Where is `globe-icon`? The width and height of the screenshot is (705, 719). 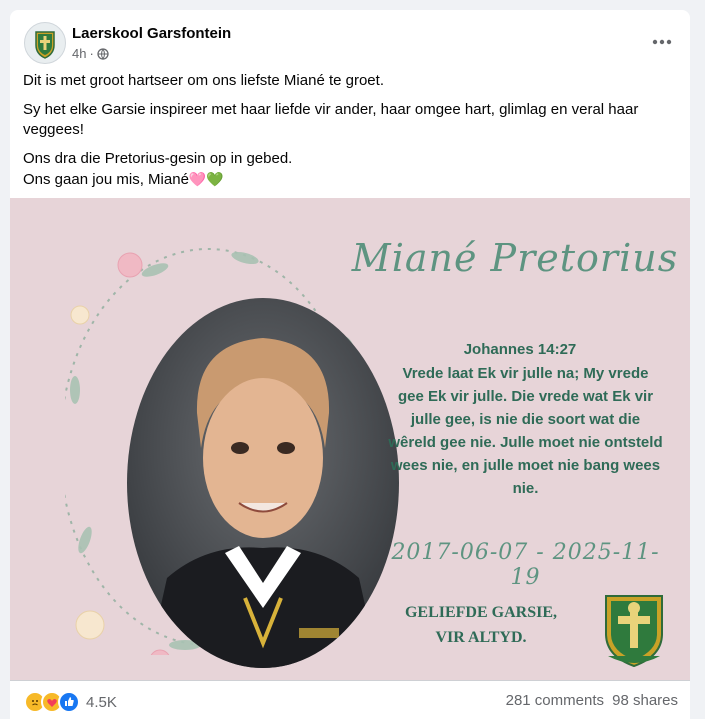 globe-icon is located at coordinates (103, 53).